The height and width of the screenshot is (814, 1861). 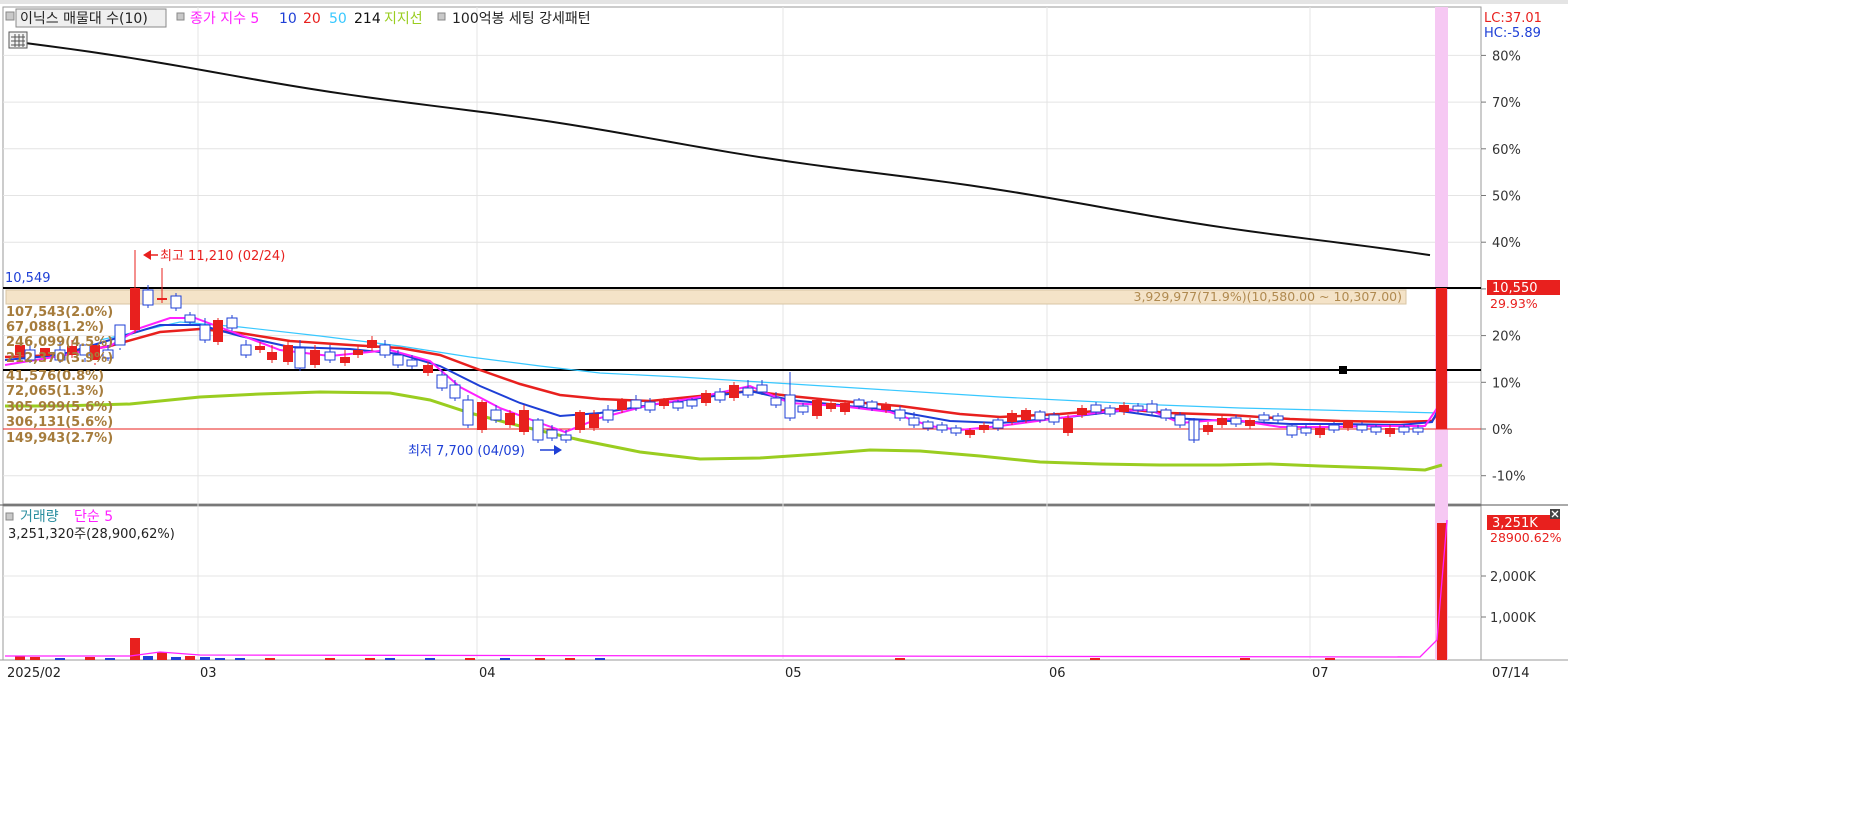 I want to click on right-axis-tick-label: -10%, so click(x=1509, y=477).